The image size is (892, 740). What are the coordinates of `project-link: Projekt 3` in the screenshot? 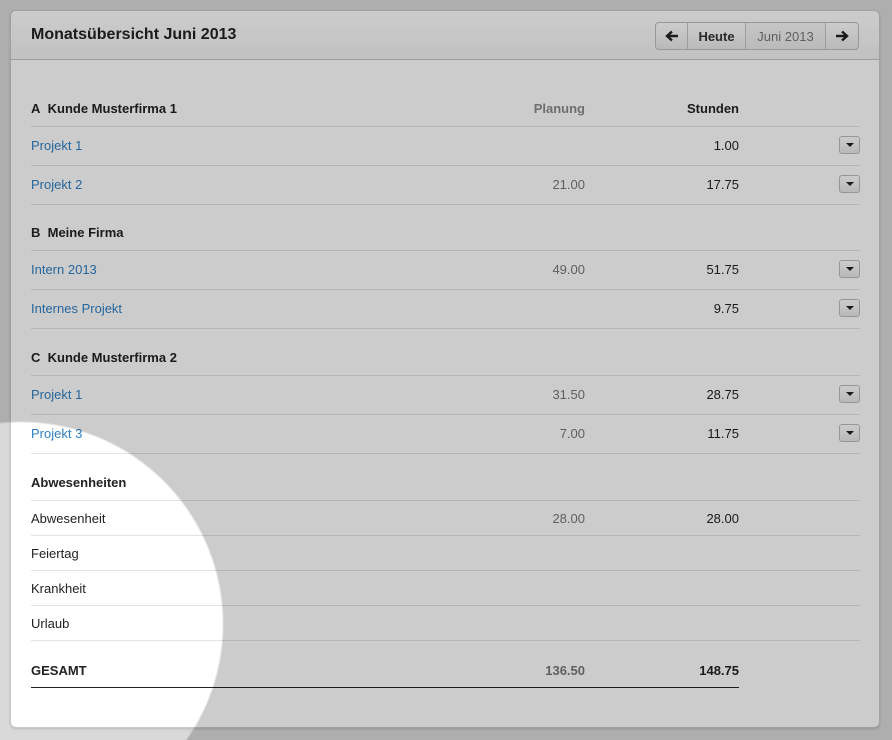 It's located at (56, 434).